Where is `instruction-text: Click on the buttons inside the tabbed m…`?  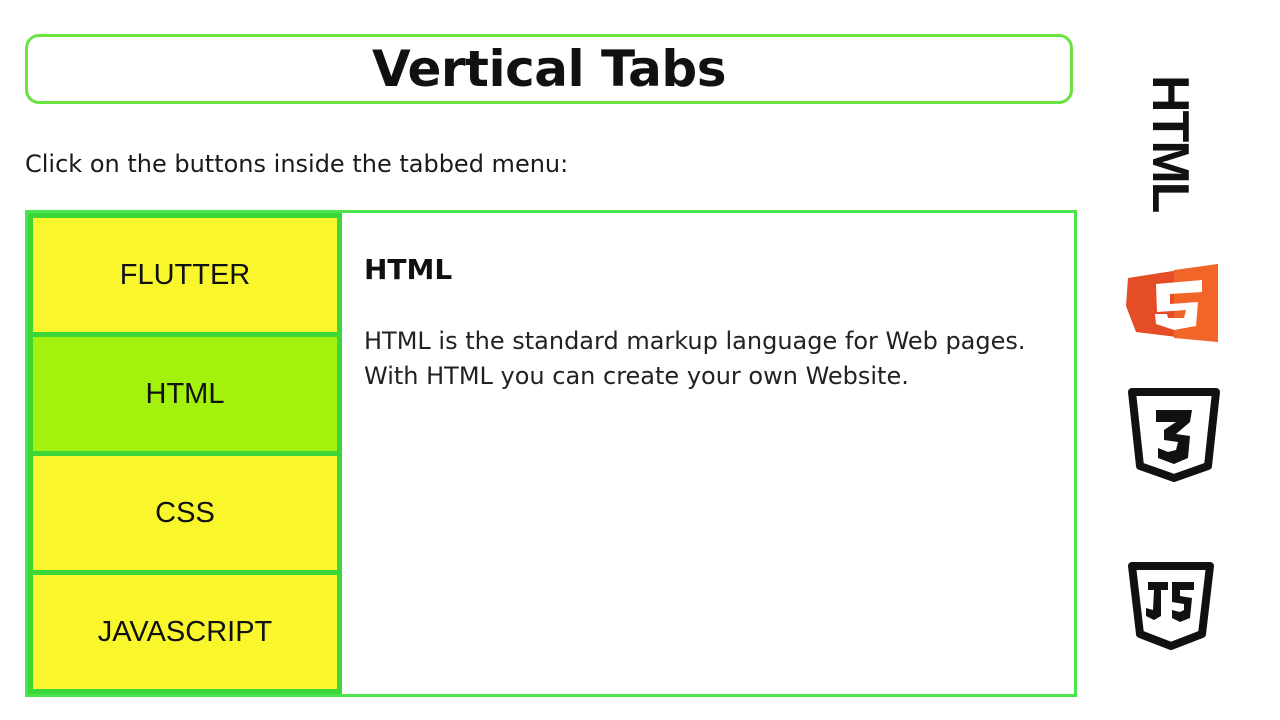 instruction-text: Click on the buttons inside the tabbed m… is located at coordinates (297, 164).